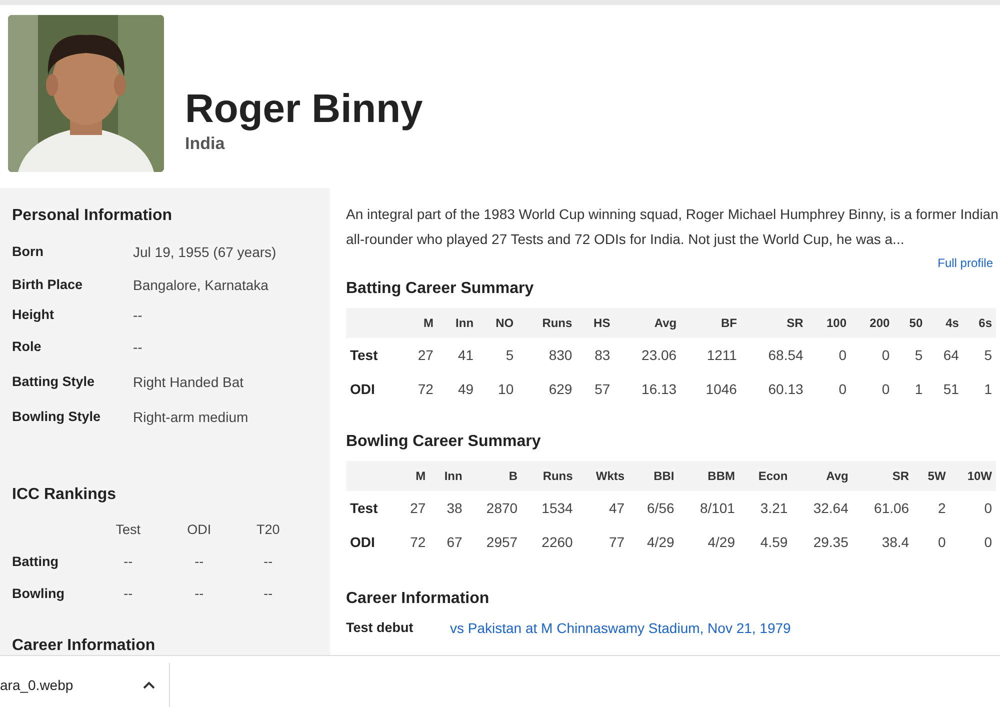 The width and height of the screenshot is (1000, 714). I want to click on section-heading: Career Information, so click(84, 645).